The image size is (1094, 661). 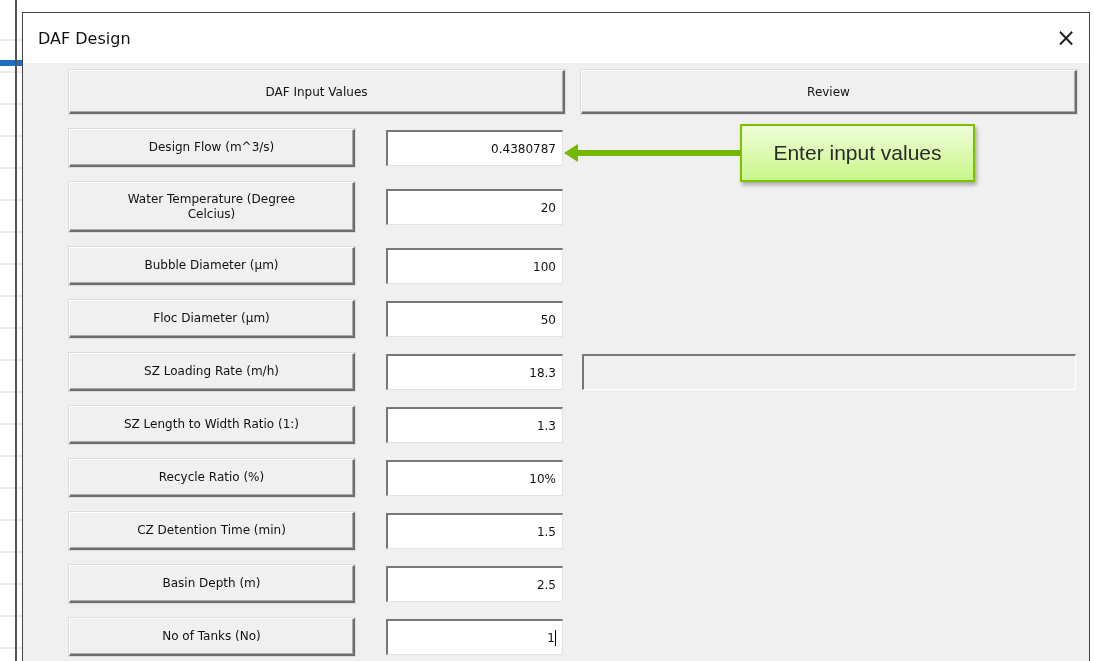 What do you see at coordinates (551, 637) in the screenshot?
I see `field-value: 1` at bounding box center [551, 637].